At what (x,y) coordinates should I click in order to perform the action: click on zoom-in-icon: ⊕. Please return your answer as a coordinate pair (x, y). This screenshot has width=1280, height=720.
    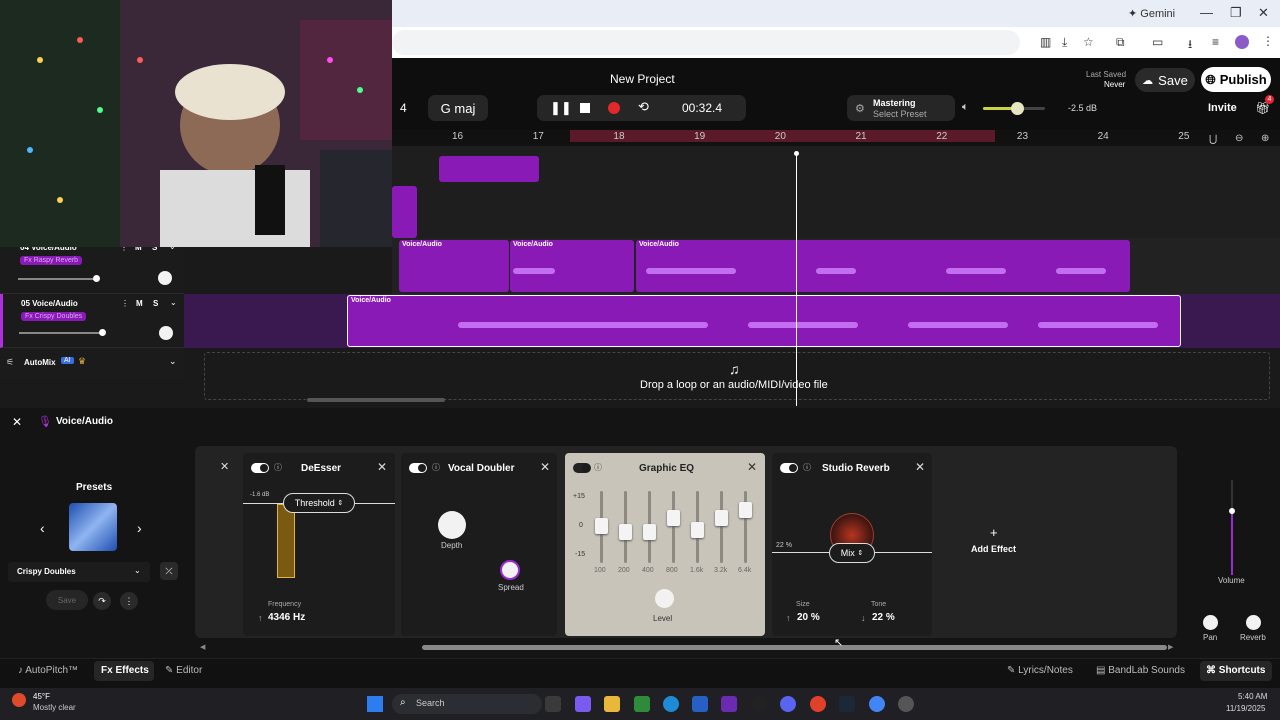
    Looking at the image, I should click on (1265, 138).